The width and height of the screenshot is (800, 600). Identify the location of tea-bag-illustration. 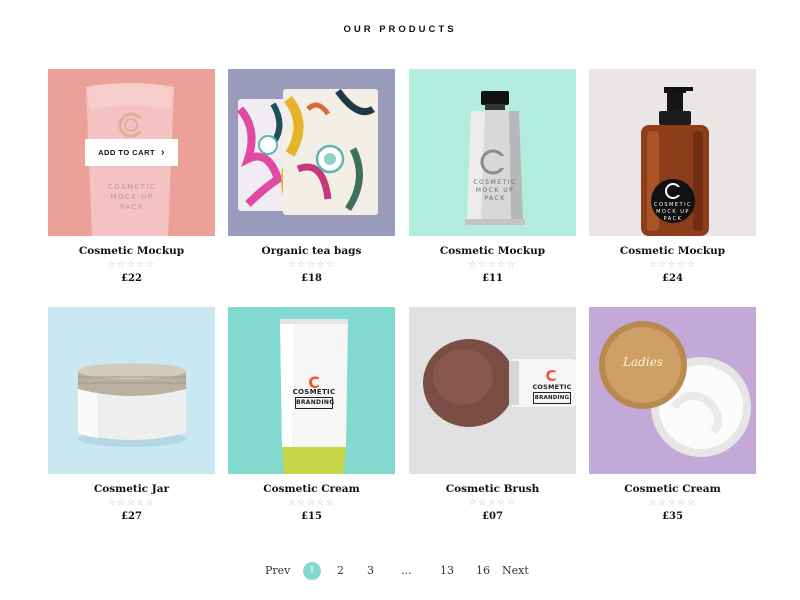
(311, 152).